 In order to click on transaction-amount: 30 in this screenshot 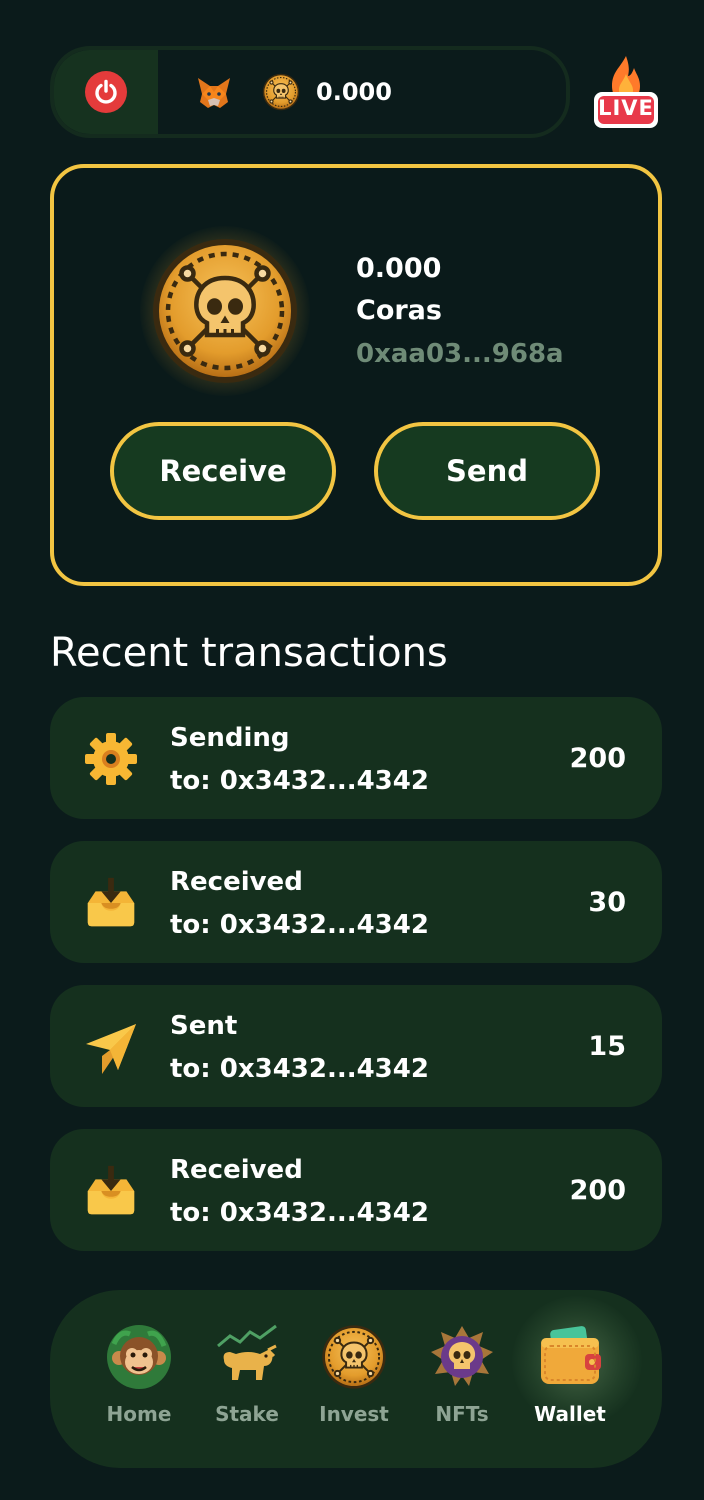, I will do `click(607, 902)`.